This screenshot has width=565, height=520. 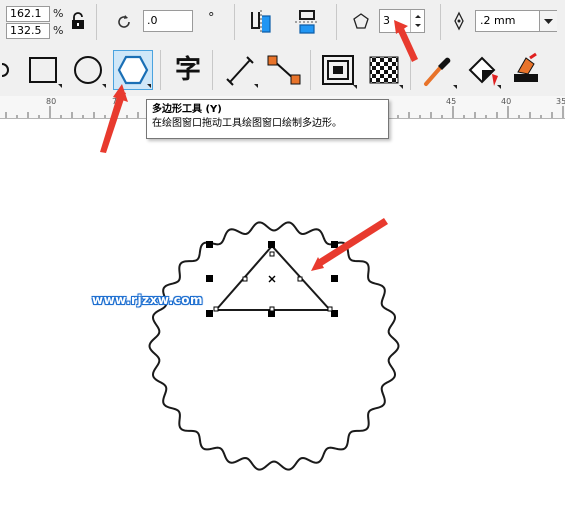 What do you see at coordinates (451, 101) in the screenshot?
I see `ruler-label: 45` at bounding box center [451, 101].